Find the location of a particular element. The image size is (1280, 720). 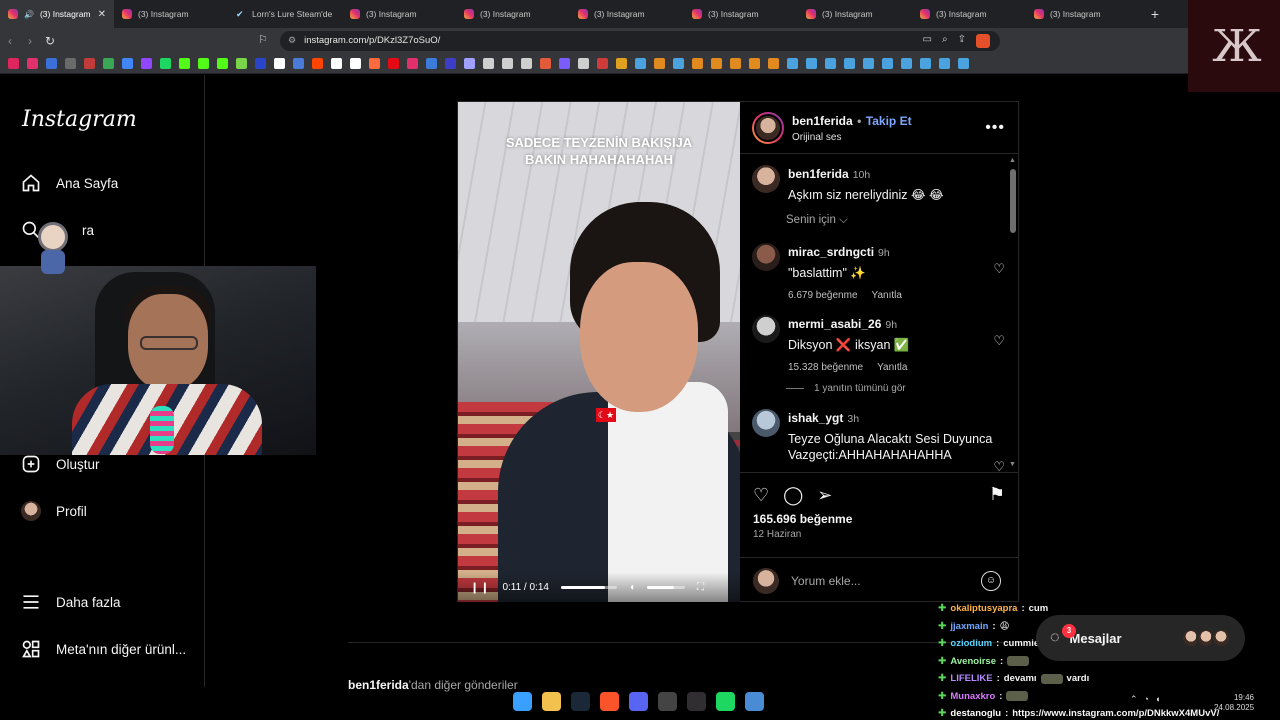

comment-icon: ◯ is located at coordinates (793, 495).